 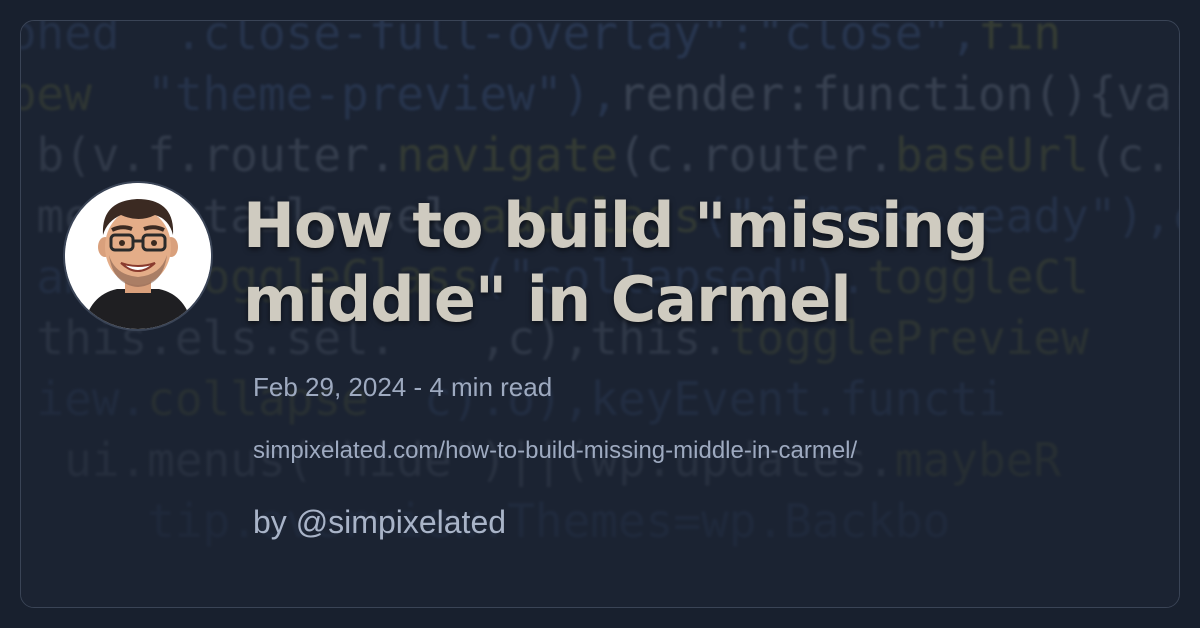 I want to click on publish-date: Feb 29, 2024, so click(x=330, y=387).